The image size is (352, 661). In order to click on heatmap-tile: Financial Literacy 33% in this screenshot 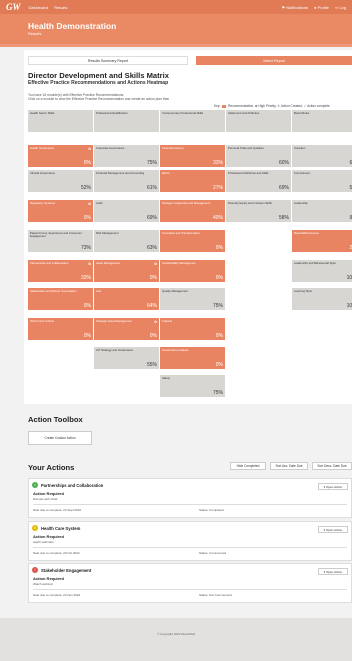, I will do `click(192, 156)`.